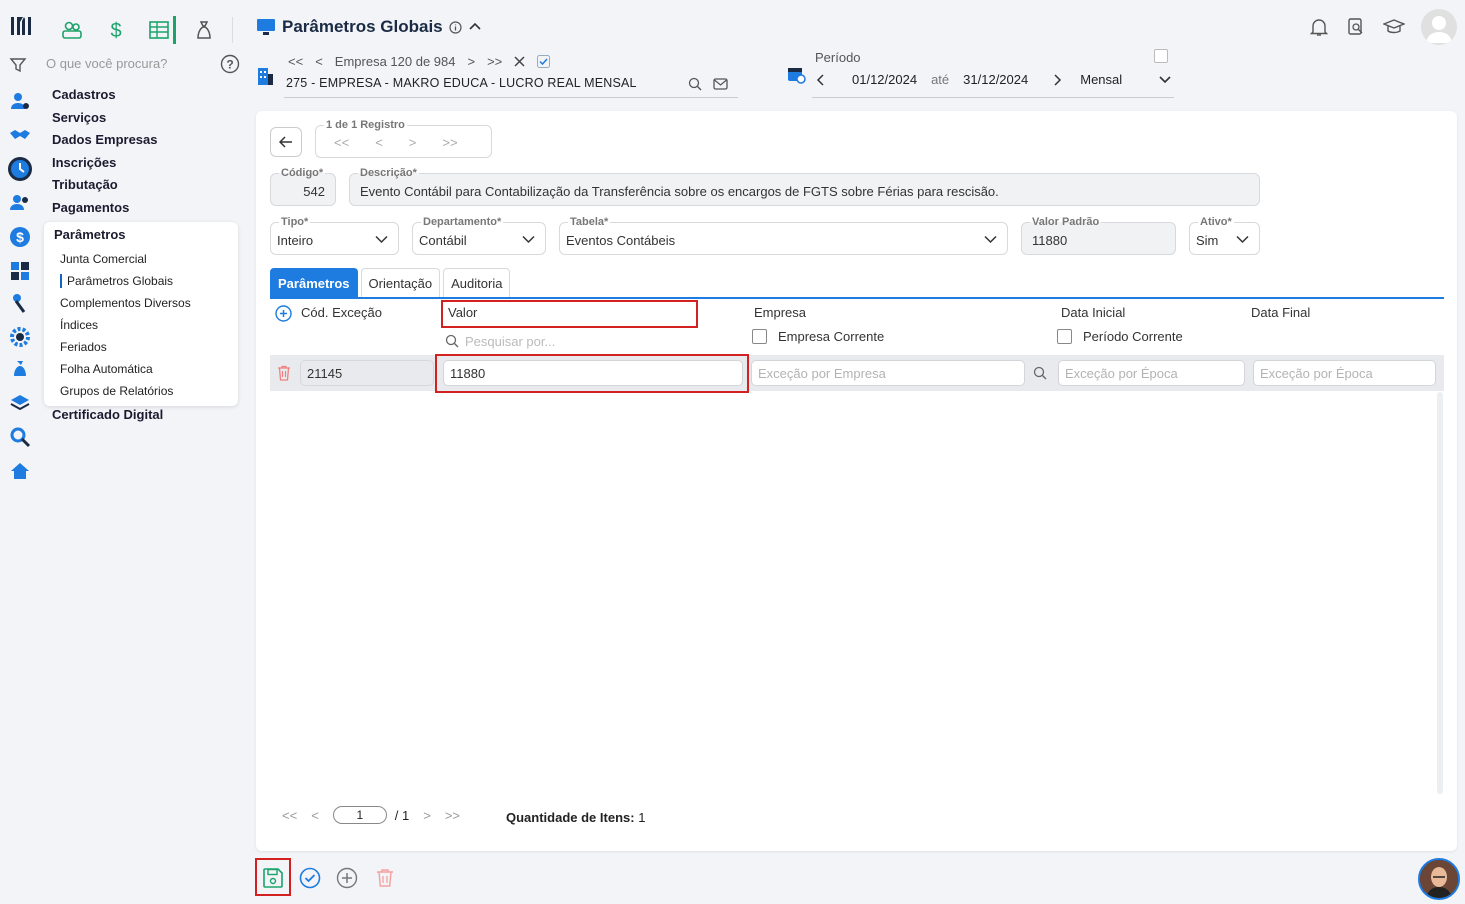 This screenshot has width=1465, height=904. Describe the element at coordinates (884, 79) in the screenshot. I see `date-from: 01/12/2024` at that location.